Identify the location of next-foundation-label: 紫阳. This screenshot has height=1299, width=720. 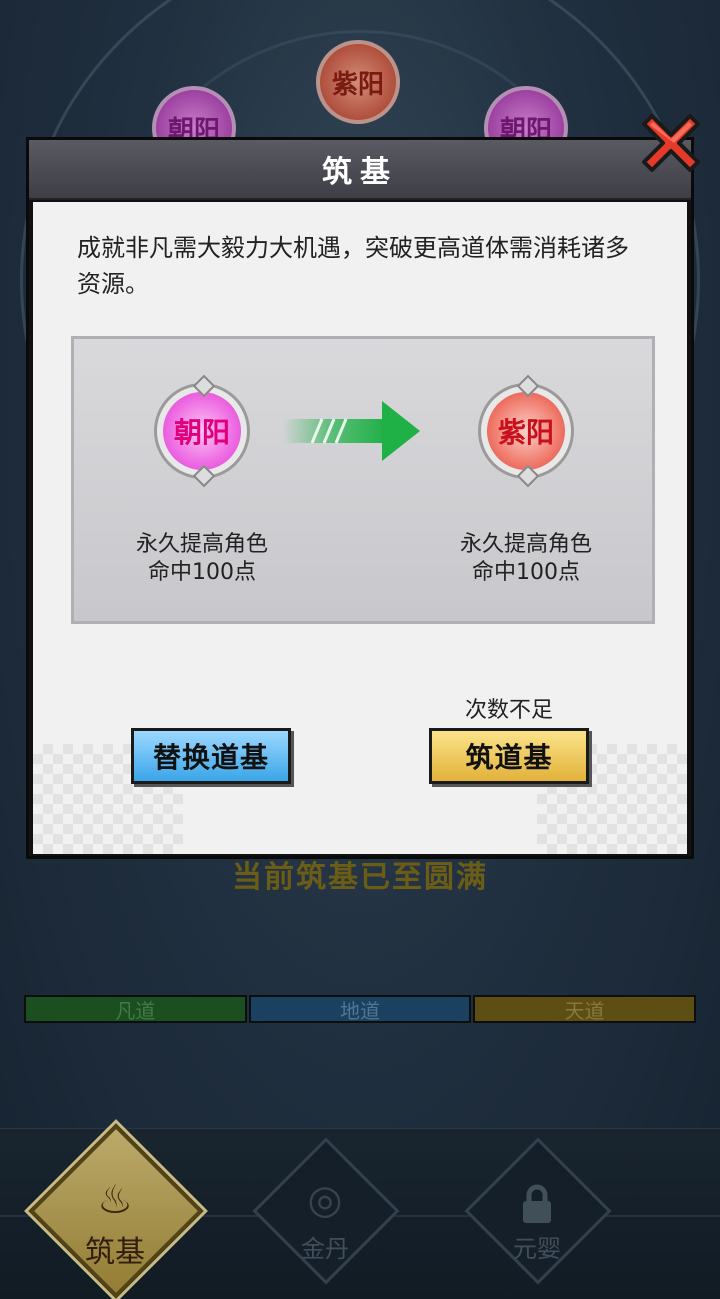
(526, 431).